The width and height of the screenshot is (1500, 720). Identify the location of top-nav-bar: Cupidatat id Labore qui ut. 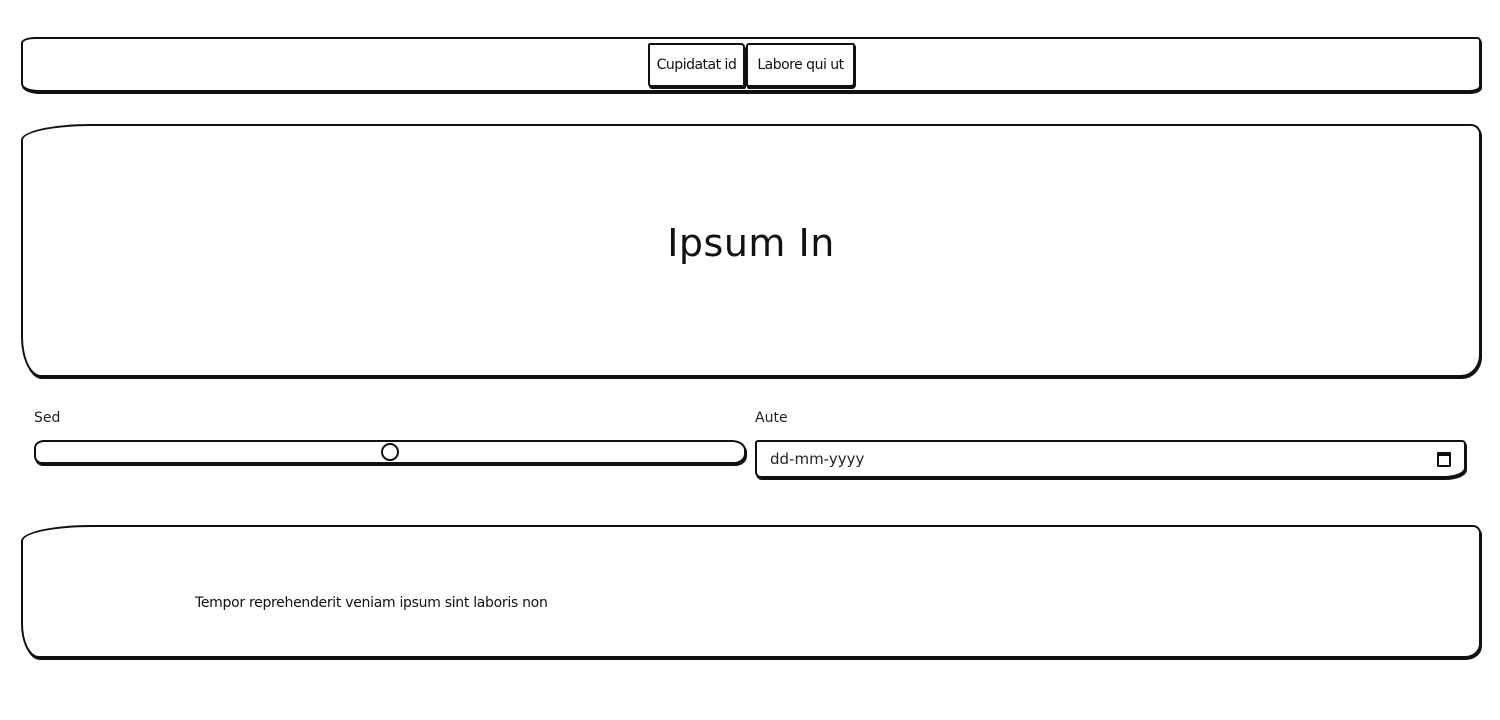
(751, 64).